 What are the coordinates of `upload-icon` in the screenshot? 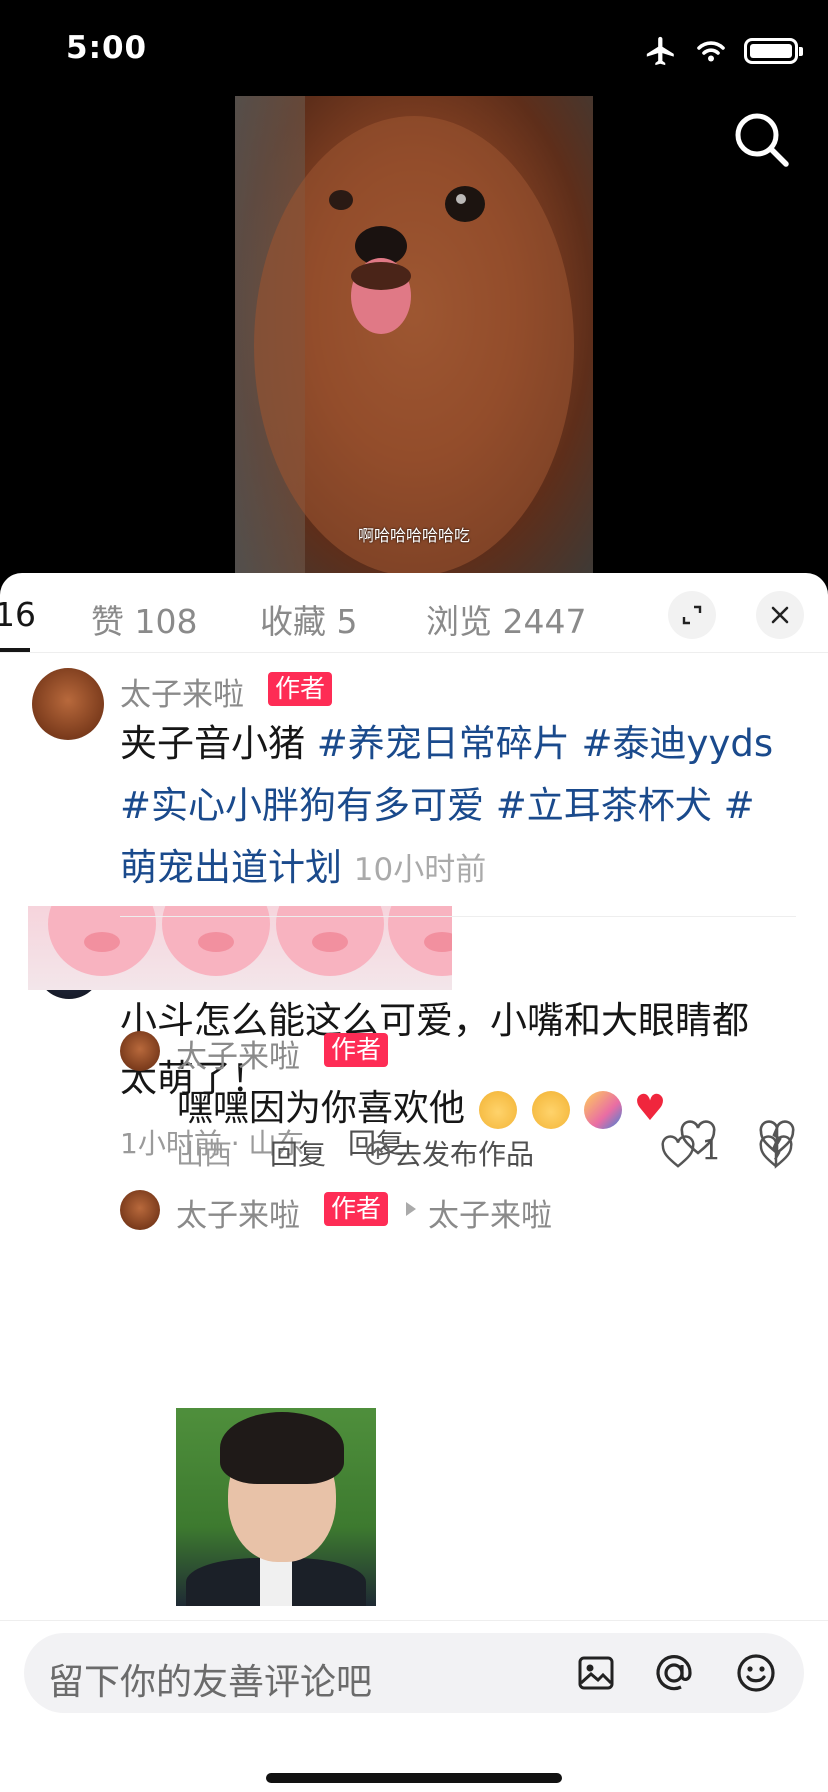 It's located at (378, 1153).